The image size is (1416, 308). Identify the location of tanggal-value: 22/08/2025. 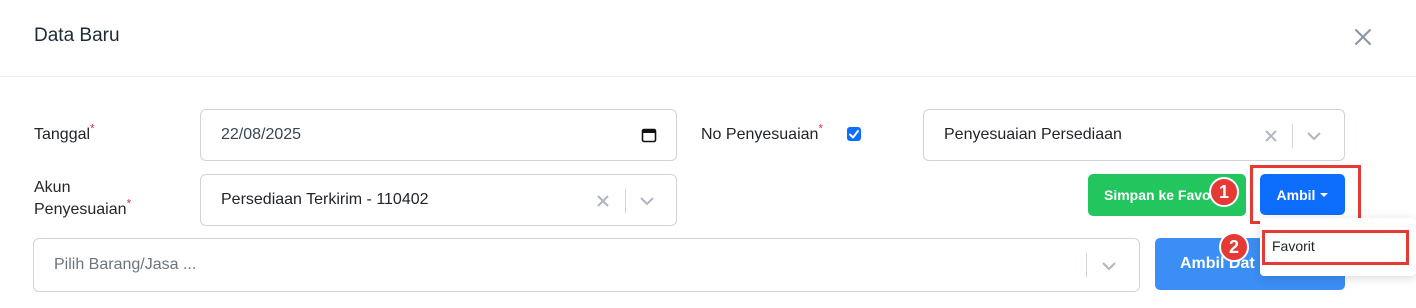
(261, 134).